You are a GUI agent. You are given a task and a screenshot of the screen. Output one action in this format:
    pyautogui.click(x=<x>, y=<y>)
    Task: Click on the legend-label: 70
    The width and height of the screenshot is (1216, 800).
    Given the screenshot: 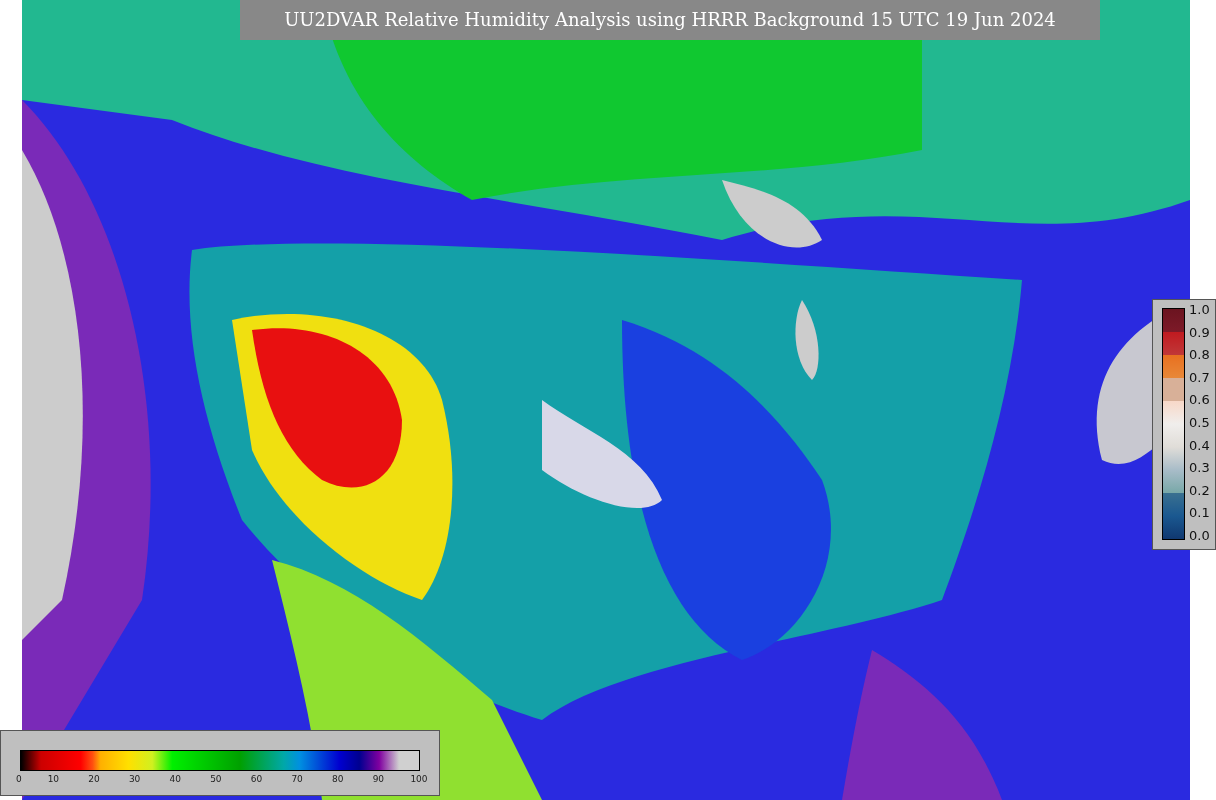 What is the action you would take?
    pyautogui.click(x=297, y=779)
    